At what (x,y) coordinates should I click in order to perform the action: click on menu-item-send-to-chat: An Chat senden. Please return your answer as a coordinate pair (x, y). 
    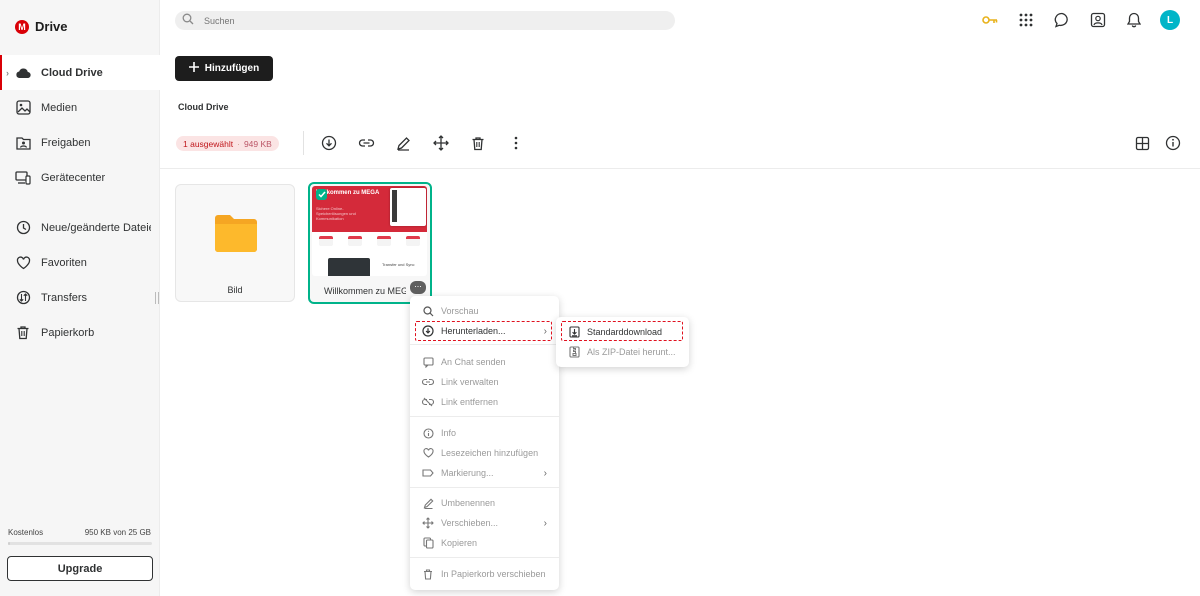
    Looking at the image, I should click on (484, 362).